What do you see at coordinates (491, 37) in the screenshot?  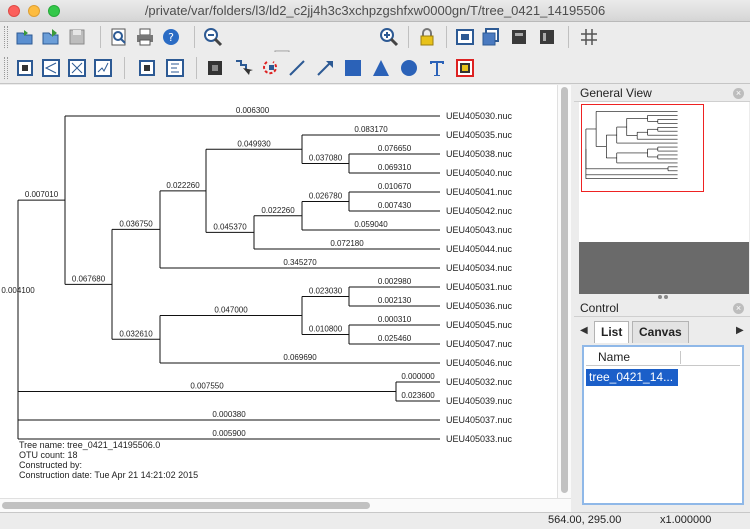 I see `fit-page-button` at bounding box center [491, 37].